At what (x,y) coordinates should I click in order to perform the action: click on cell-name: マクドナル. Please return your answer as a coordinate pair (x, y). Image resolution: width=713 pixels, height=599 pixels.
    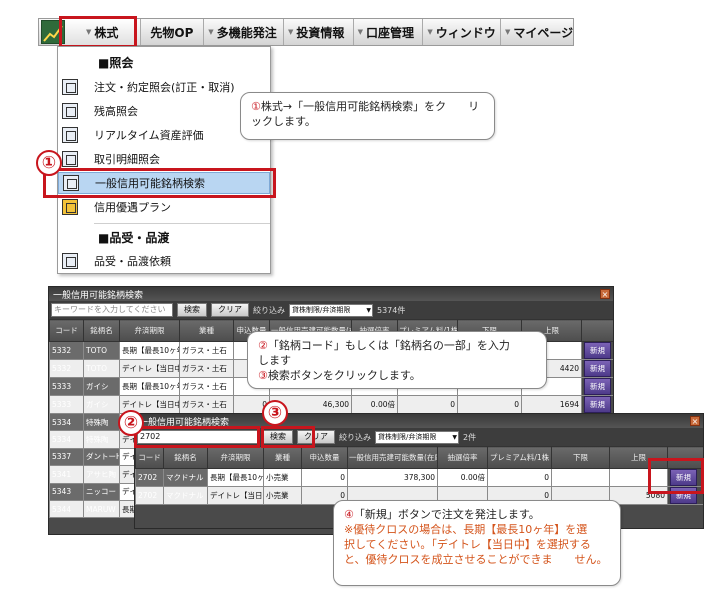
    Looking at the image, I should click on (185, 495).